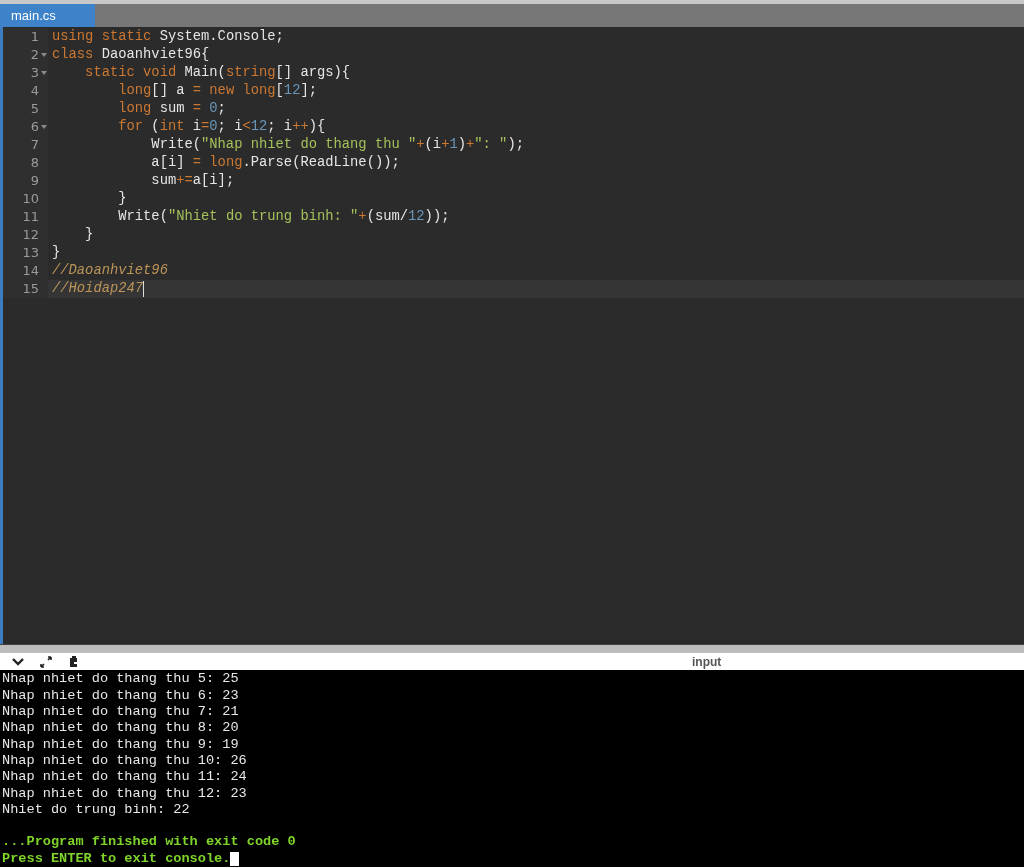 The width and height of the screenshot is (1024, 867). I want to click on line-number: 15, so click(30, 289).